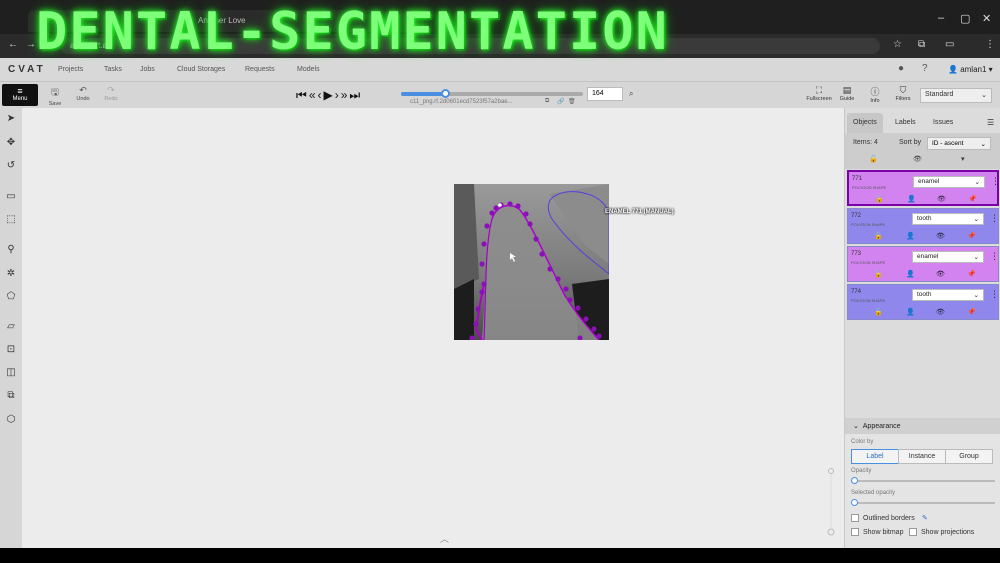 The width and height of the screenshot is (1000, 563). I want to click on ai-tools-icon: ✲, so click(11, 274).